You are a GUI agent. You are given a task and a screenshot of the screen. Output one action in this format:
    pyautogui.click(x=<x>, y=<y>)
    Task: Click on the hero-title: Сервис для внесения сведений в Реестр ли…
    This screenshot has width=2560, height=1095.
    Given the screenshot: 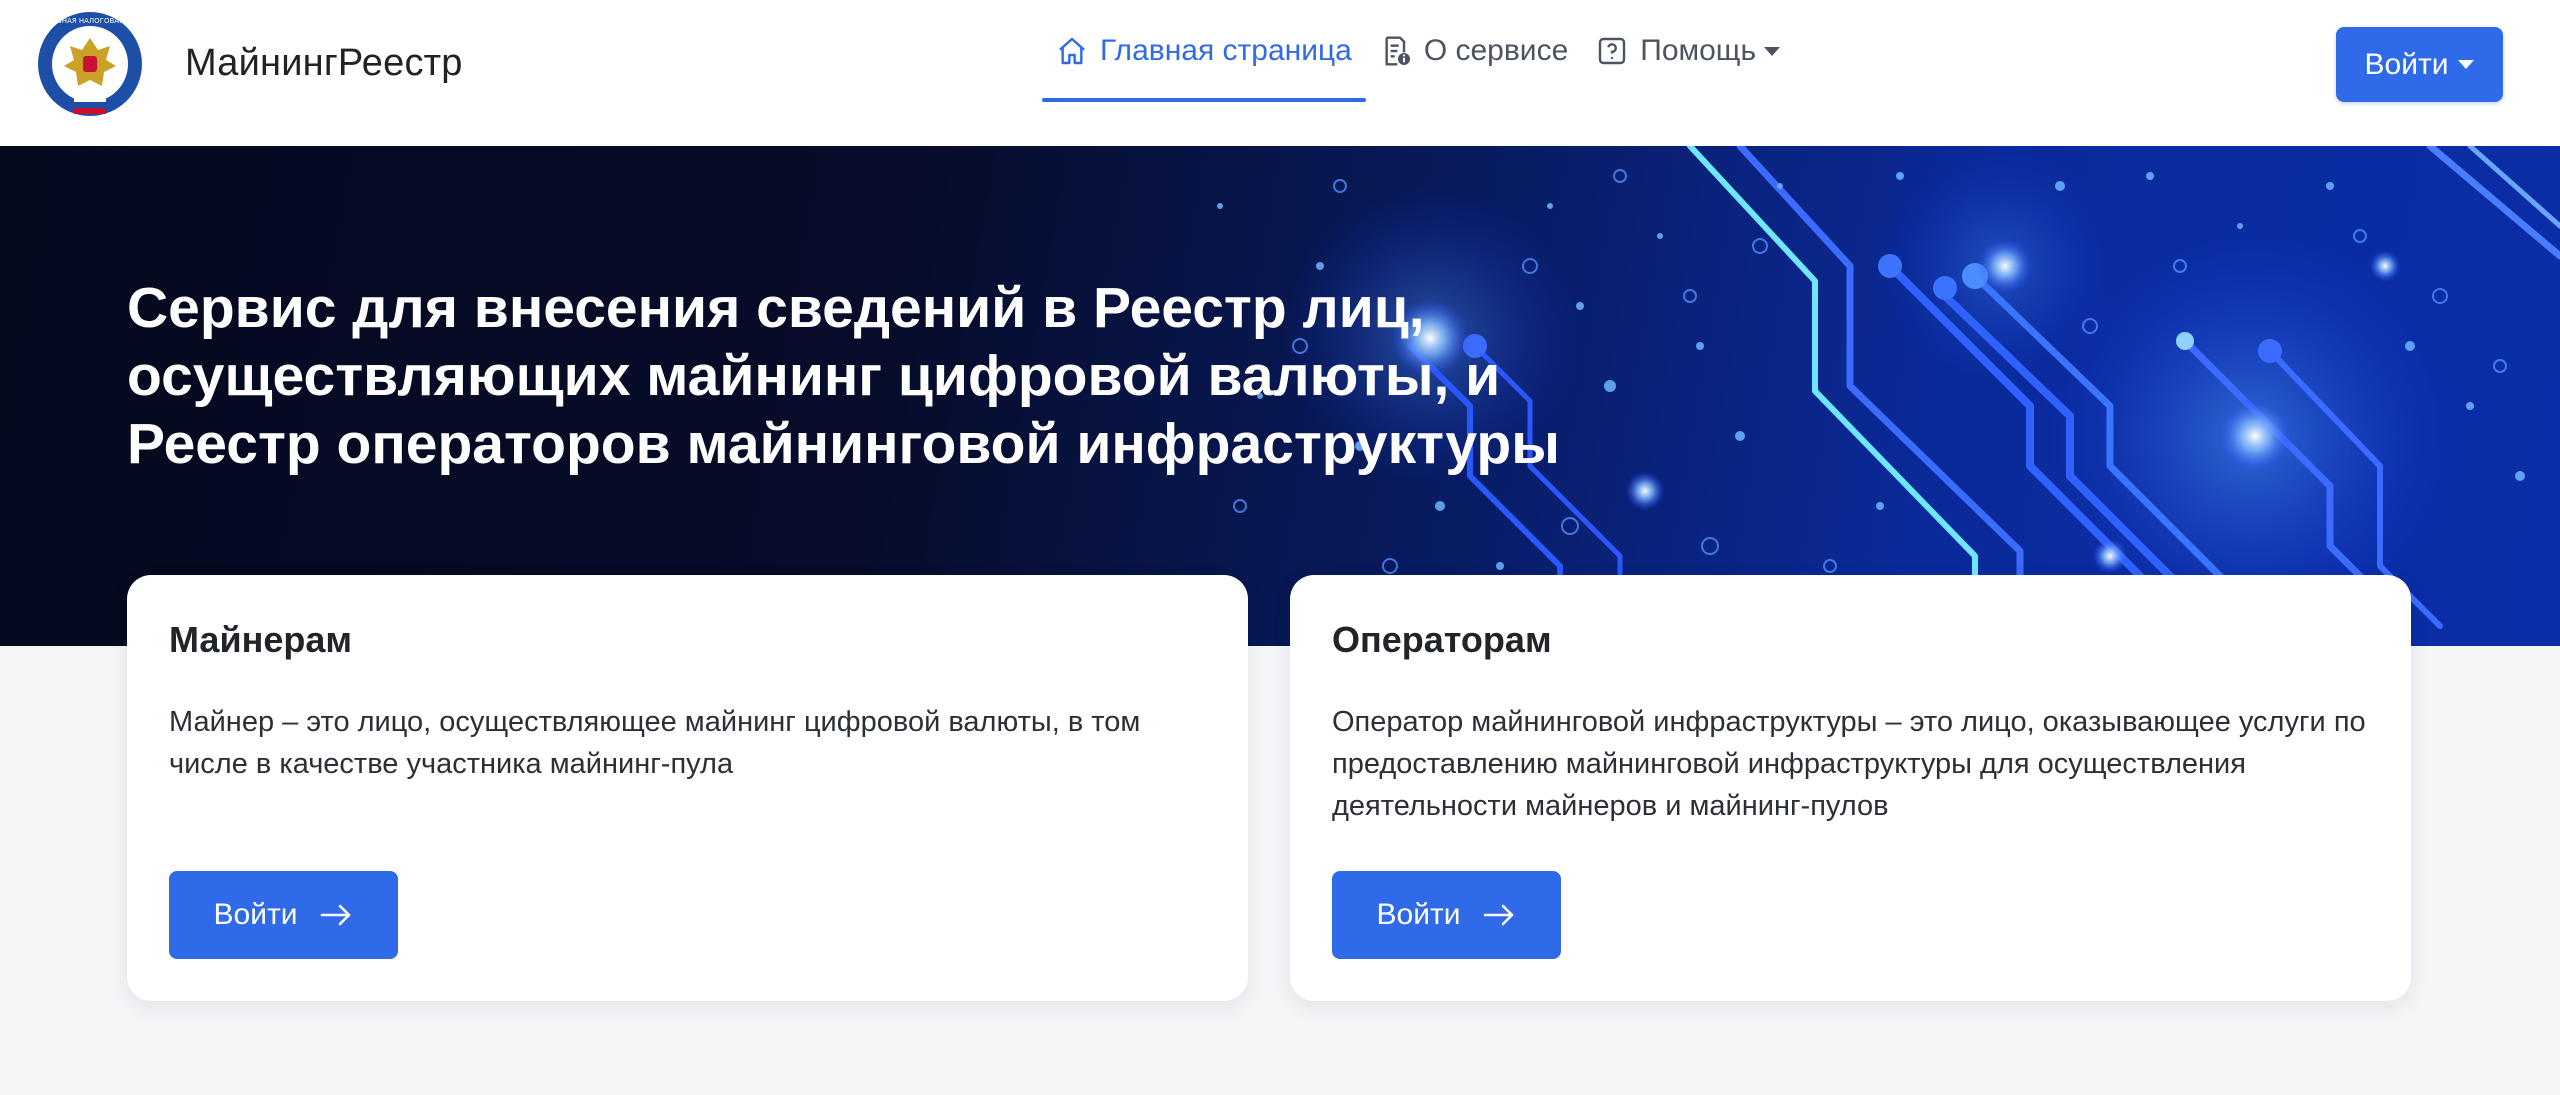 What is the action you would take?
    pyautogui.click(x=843, y=376)
    